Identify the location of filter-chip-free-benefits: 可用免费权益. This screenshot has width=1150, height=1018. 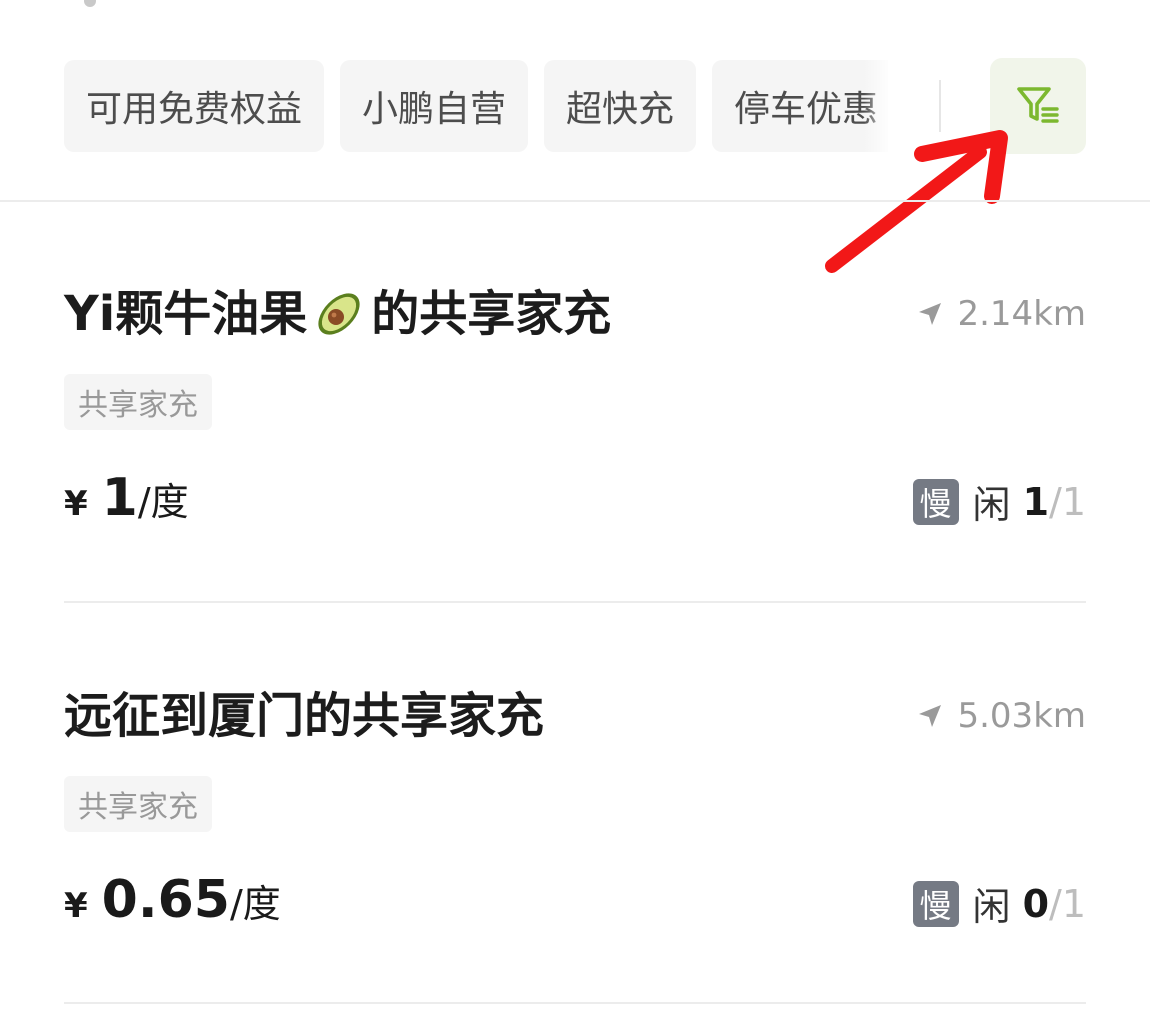
(194, 106).